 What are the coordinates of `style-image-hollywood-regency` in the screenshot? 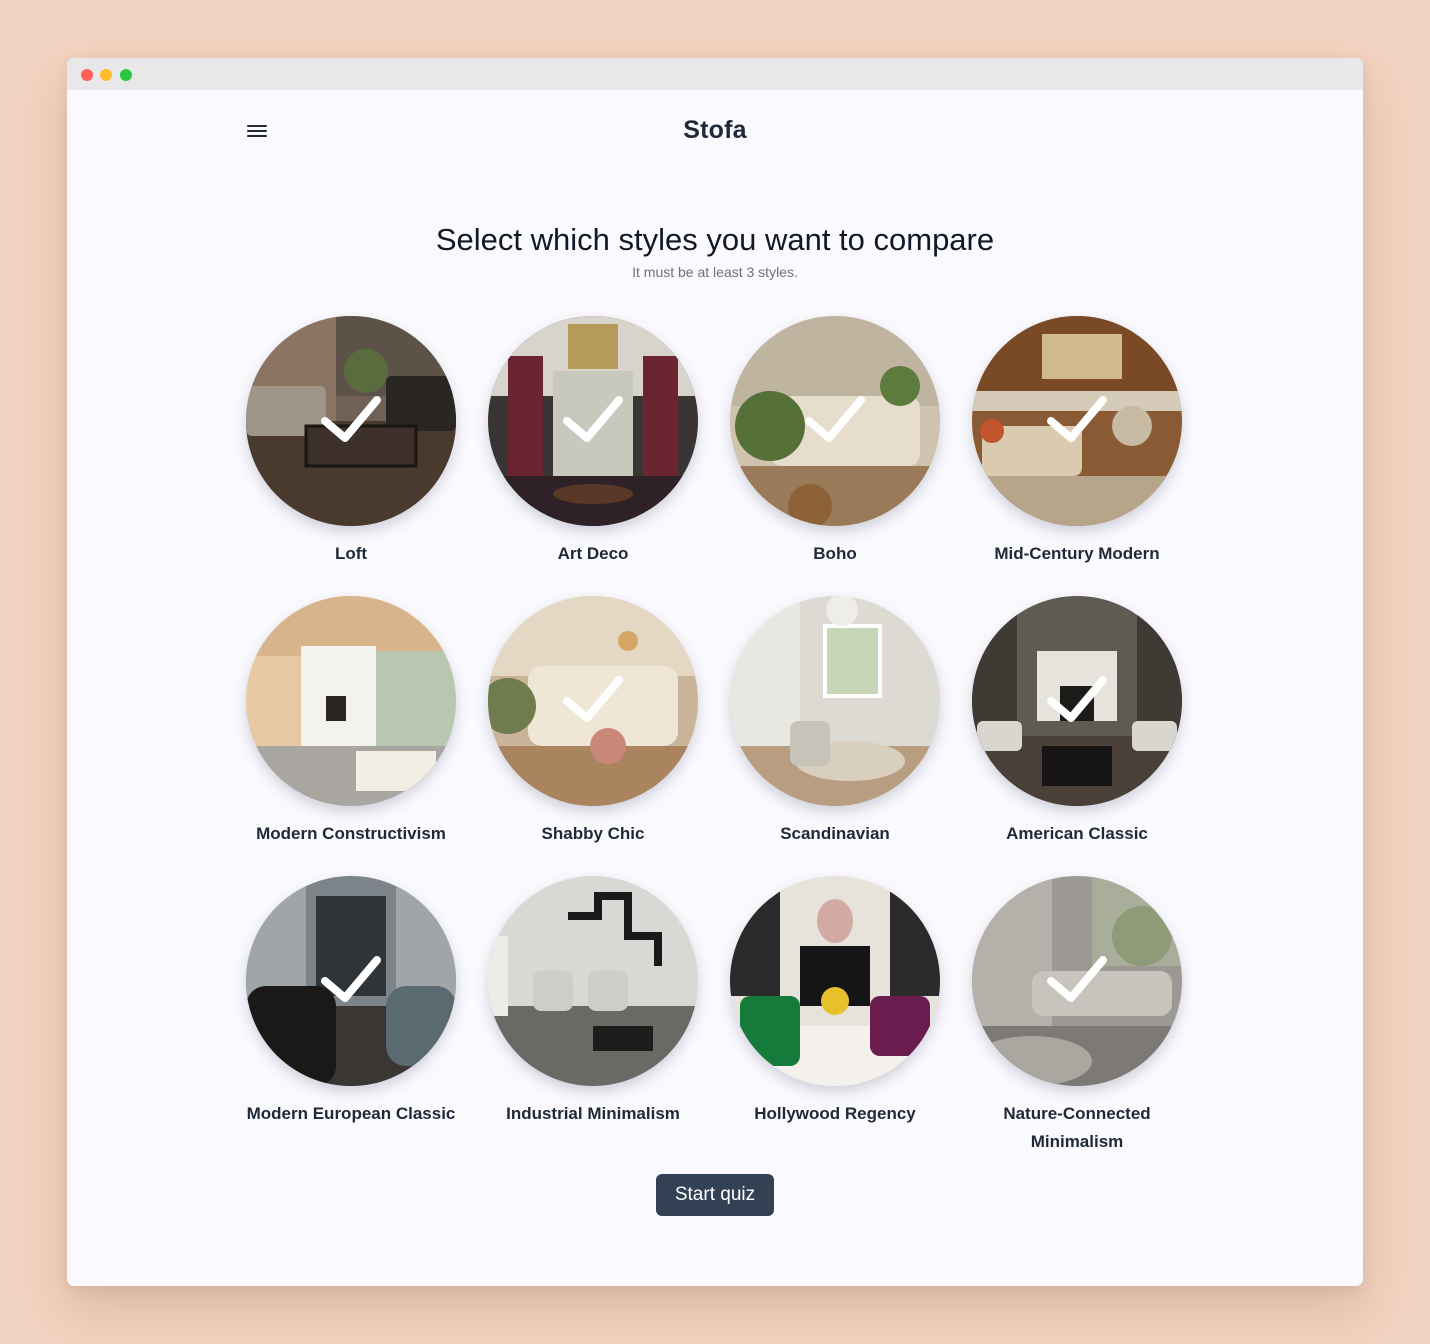 It's located at (835, 981).